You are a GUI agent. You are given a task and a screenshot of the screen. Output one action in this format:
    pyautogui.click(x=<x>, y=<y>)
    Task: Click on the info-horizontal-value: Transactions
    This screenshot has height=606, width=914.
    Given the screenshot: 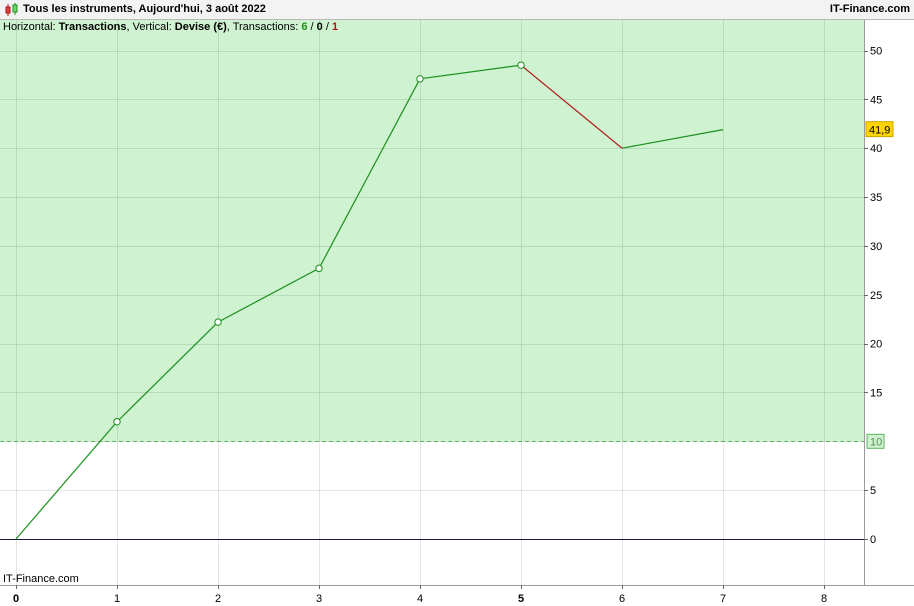 What is the action you would take?
    pyautogui.click(x=93, y=27)
    